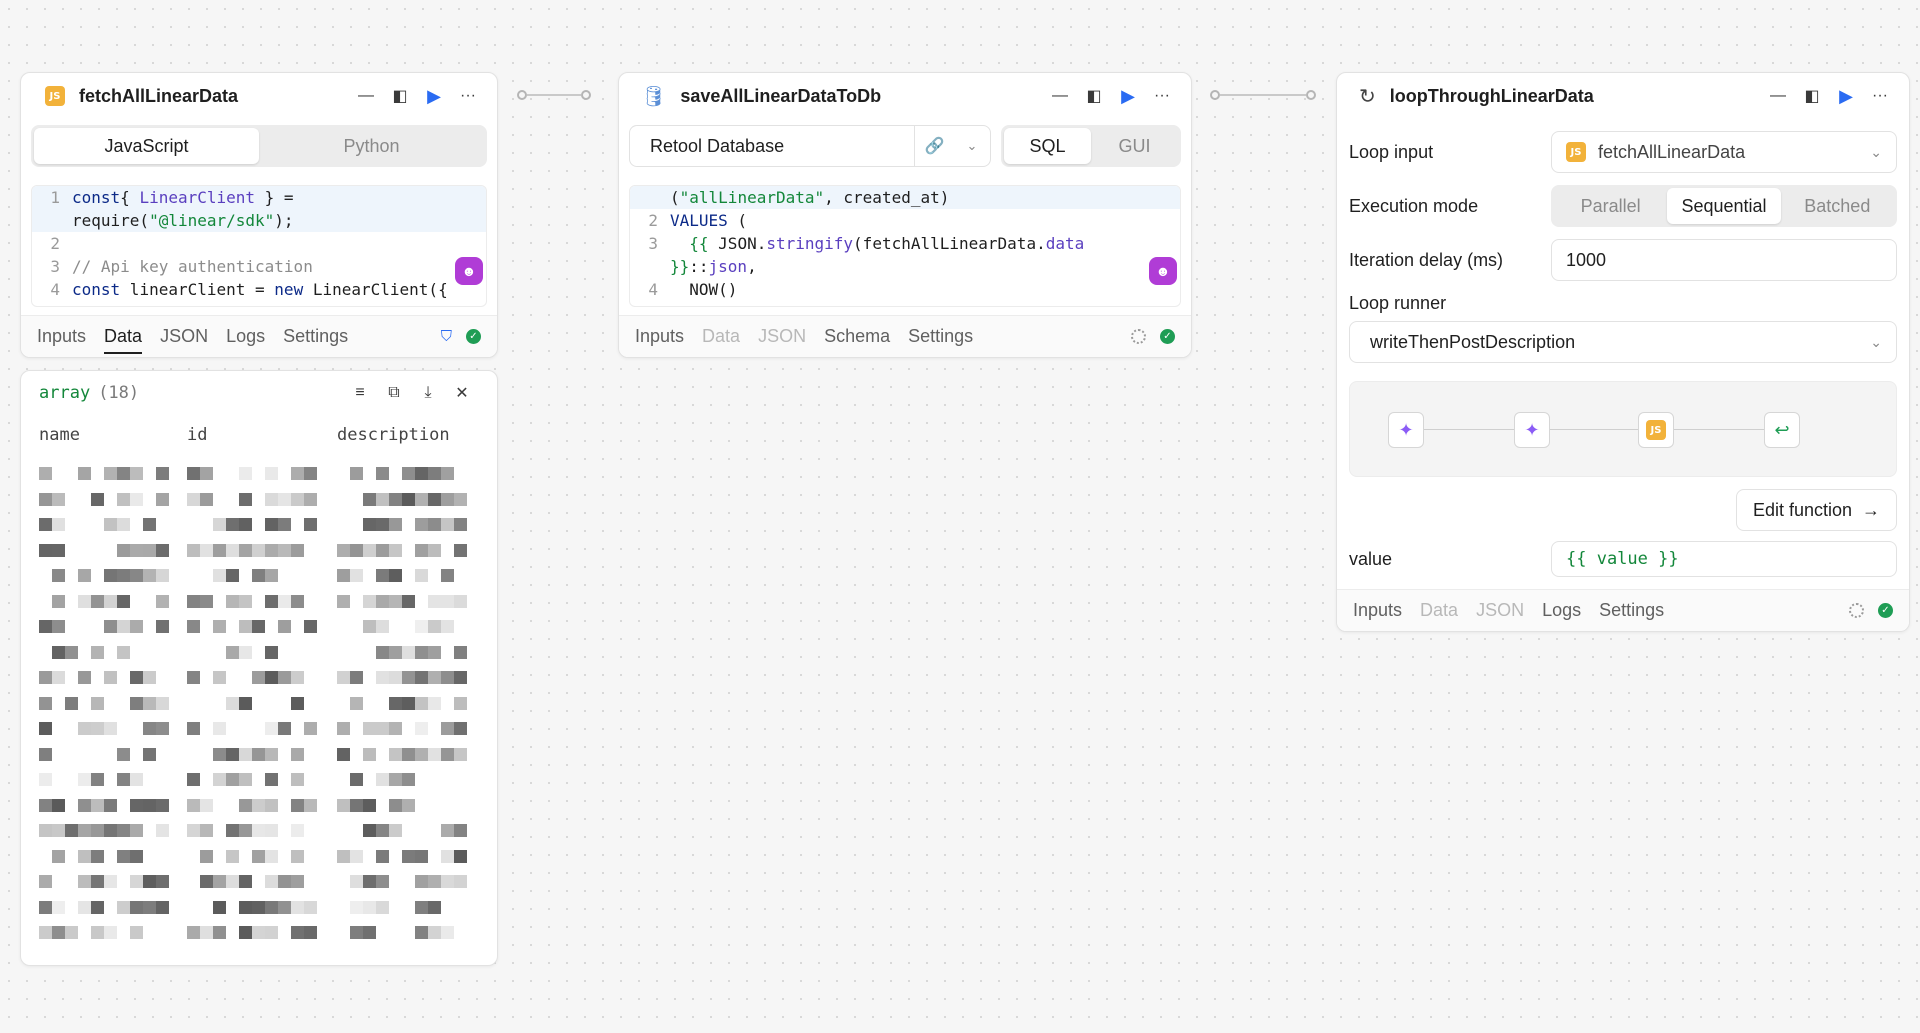 This screenshot has width=1920, height=1033. Describe the element at coordinates (360, 393) in the screenshot. I see `indent-icon: ≡` at that location.